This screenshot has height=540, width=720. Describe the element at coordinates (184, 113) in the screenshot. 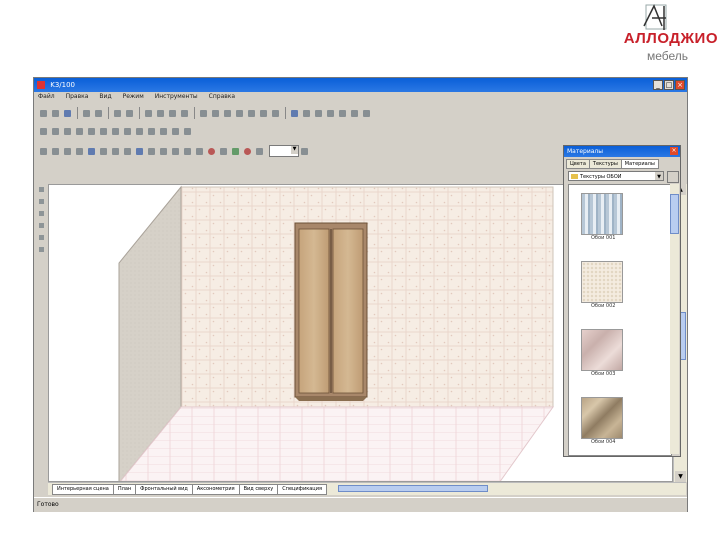

I see `delete-icon` at that location.